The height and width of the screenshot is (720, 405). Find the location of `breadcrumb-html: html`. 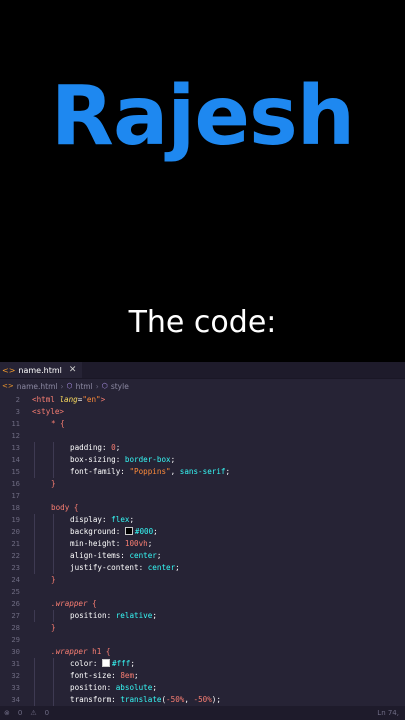

breadcrumb-html: html is located at coordinates (84, 386).